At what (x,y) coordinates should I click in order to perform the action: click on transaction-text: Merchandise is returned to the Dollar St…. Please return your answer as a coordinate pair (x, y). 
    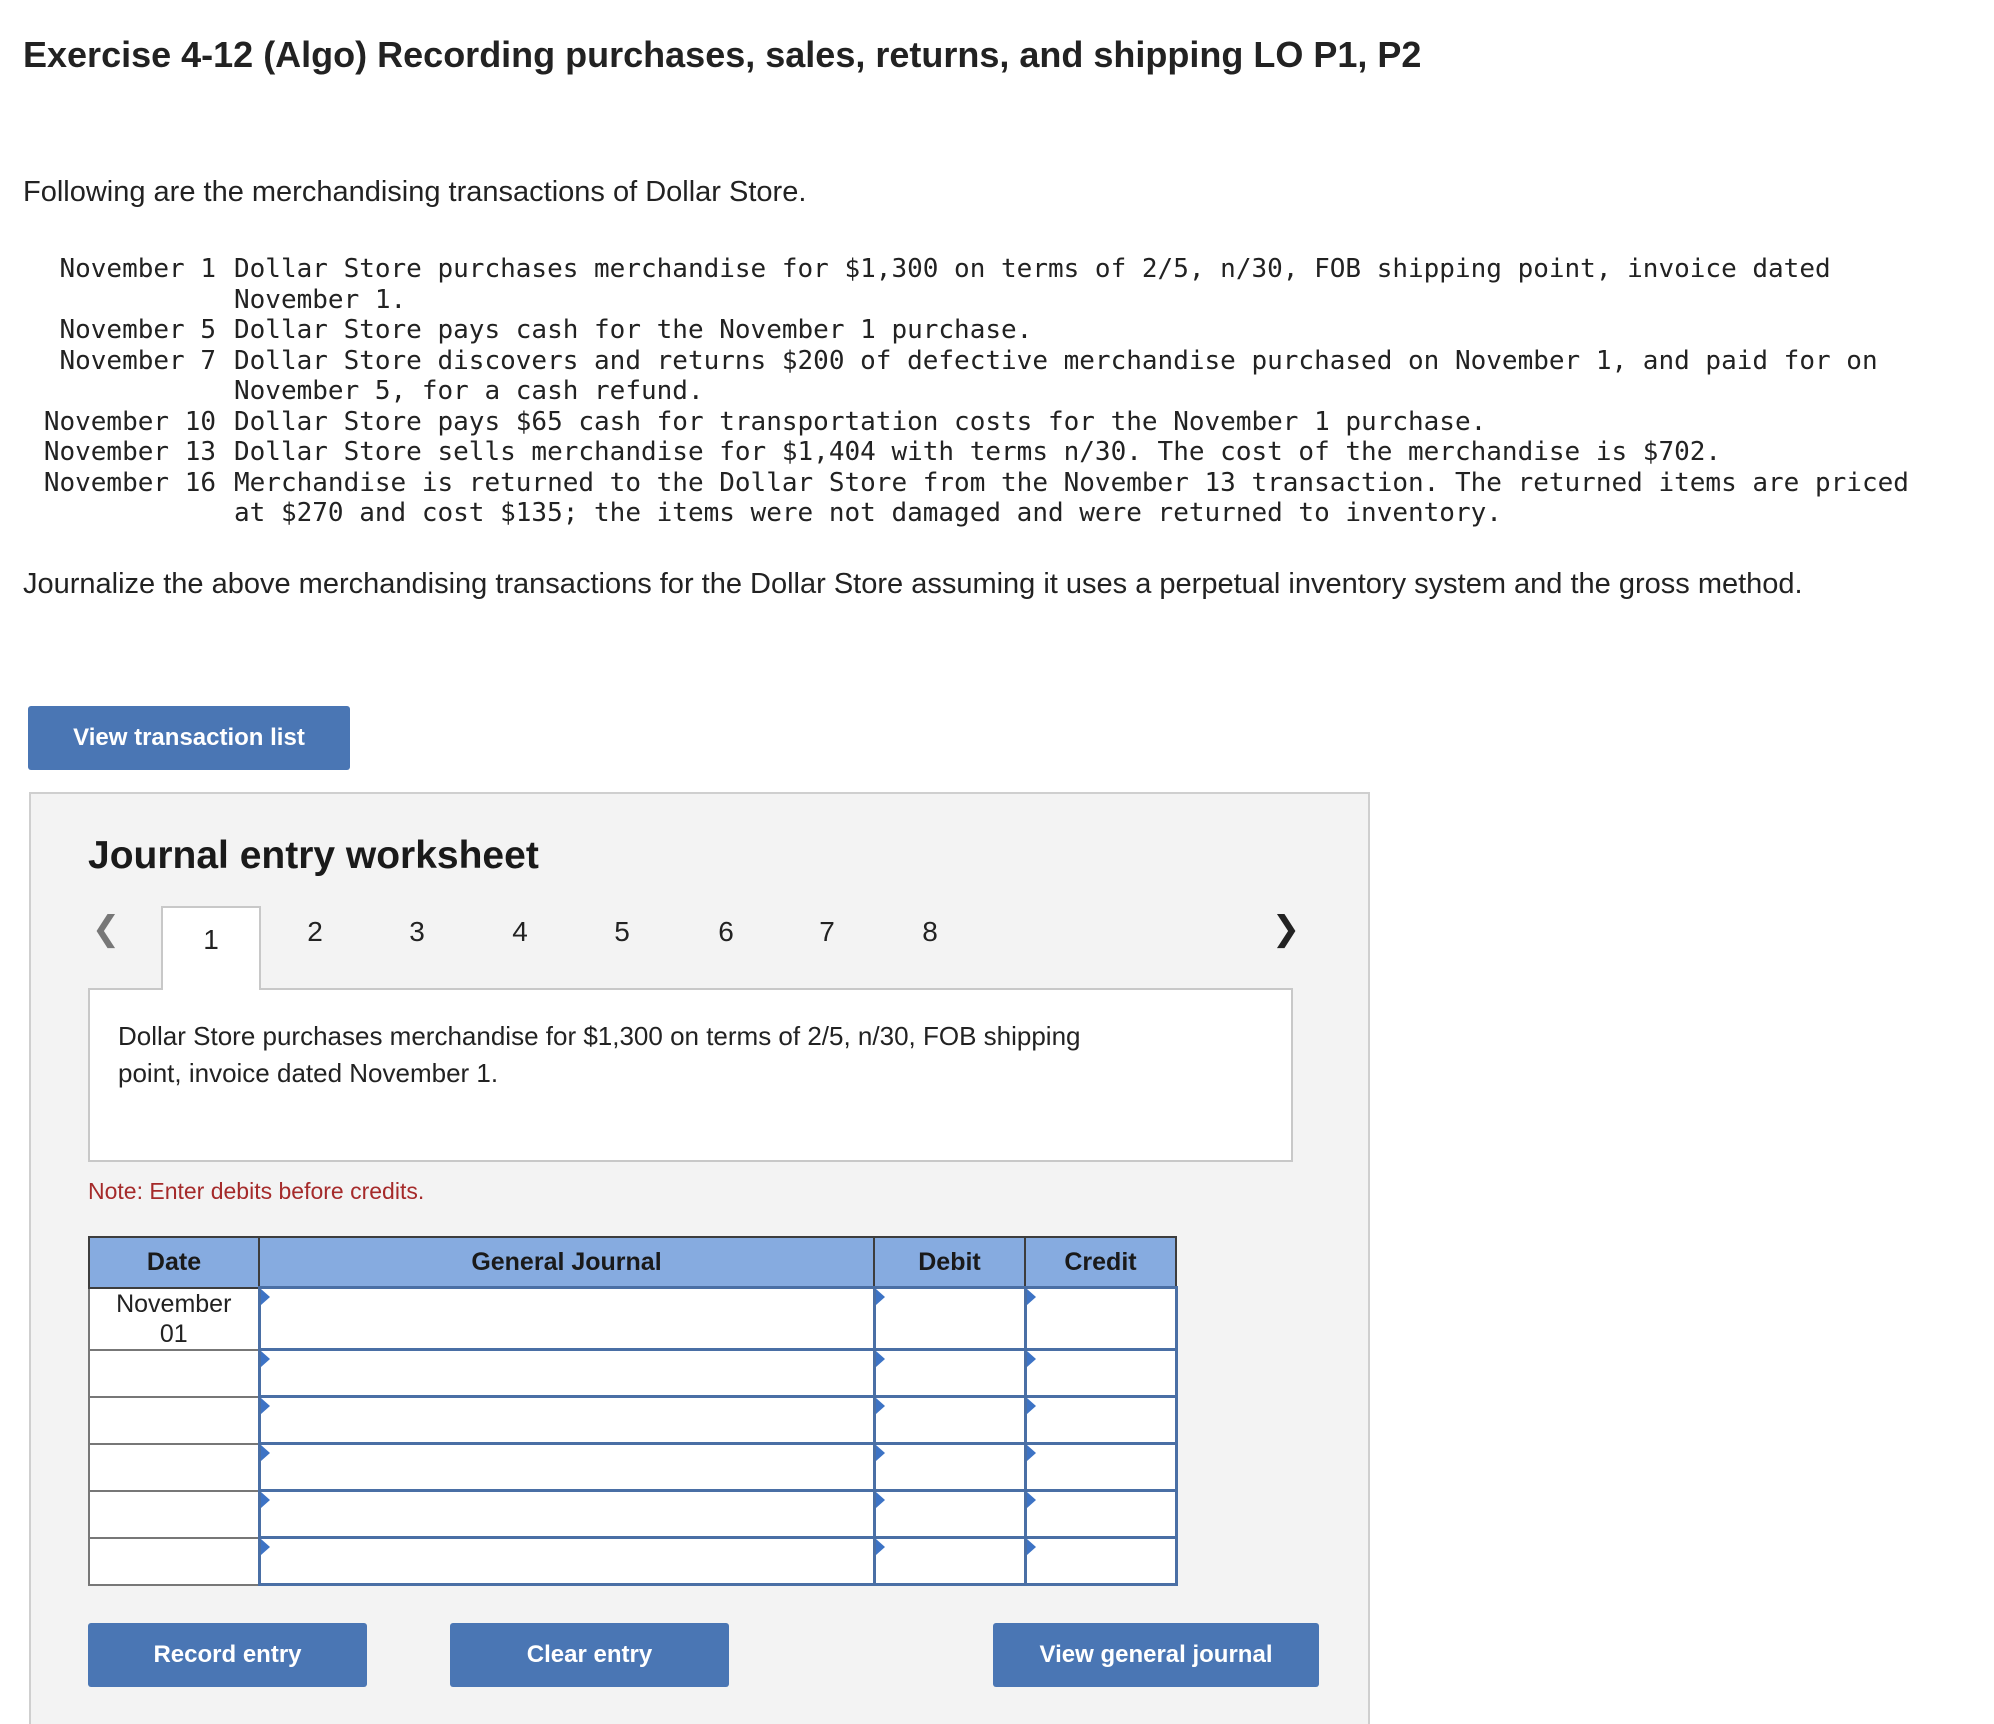
    Looking at the image, I should click on (1071, 498).